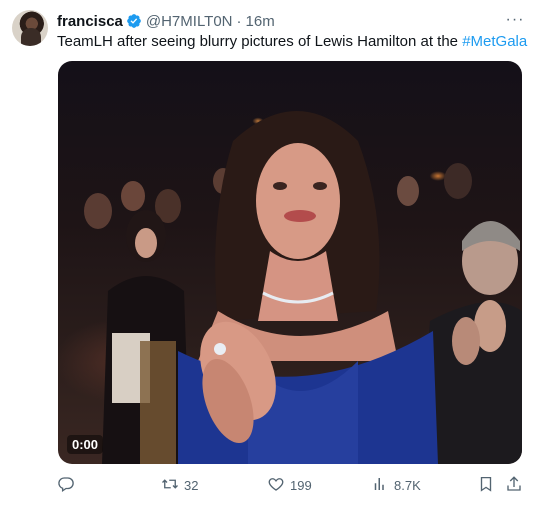 The image size is (536, 505). What do you see at coordinates (90, 21) in the screenshot?
I see `author-name: francisca` at bounding box center [90, 21].